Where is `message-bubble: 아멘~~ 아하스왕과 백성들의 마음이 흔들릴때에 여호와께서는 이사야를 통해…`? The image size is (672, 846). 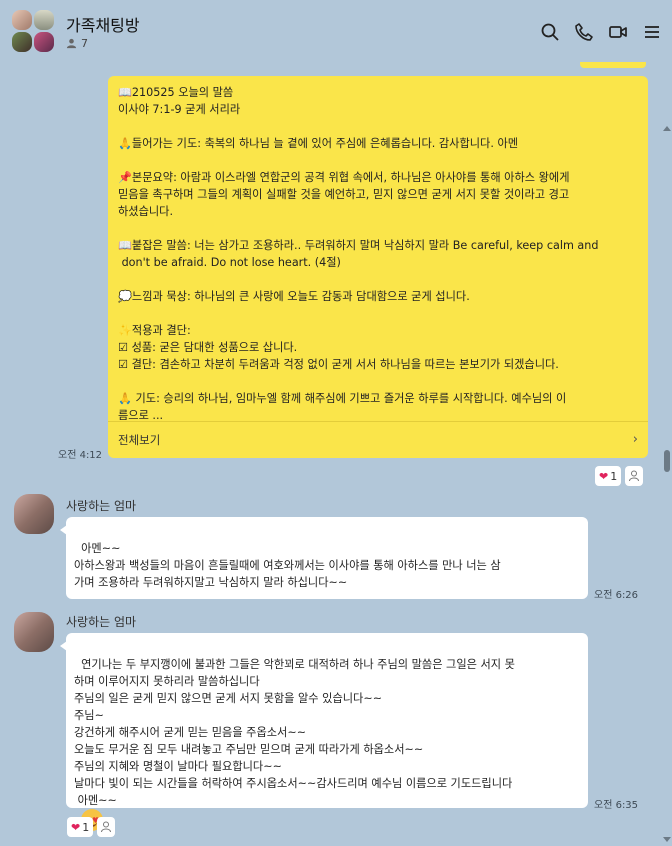
message-bubble: 아멘~~ 아하스왕과 백성들의 마음이 흔들릴때에 여호와께서는 이사야를 통해… is located at coordinates (324, 558).